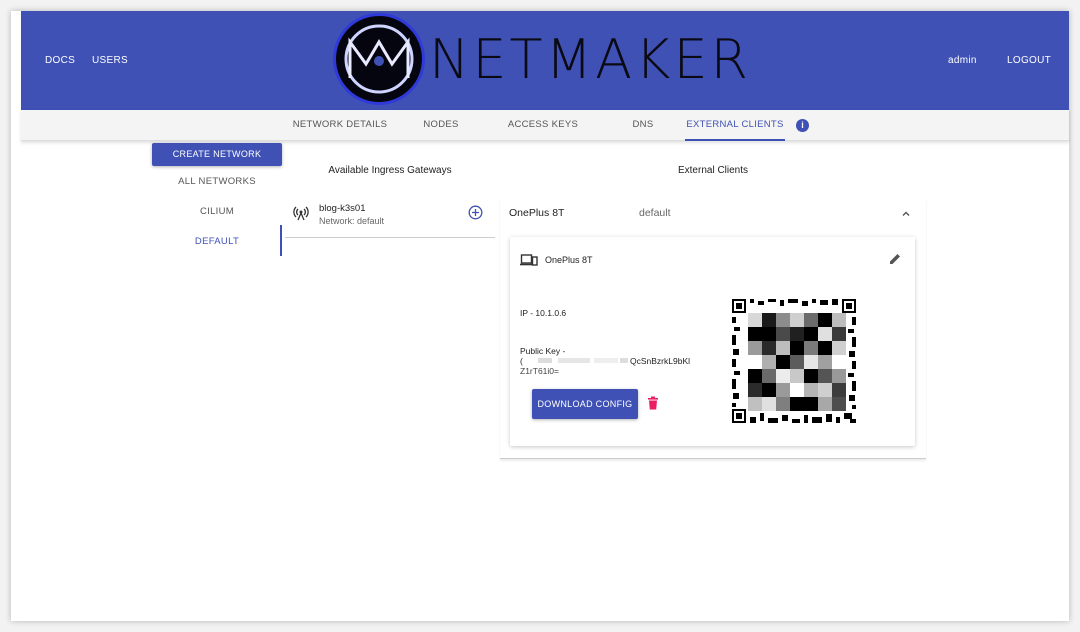 The image size is (1080, 632). Describe the element at coordinates (217, 211) in the screenshot. I see `network-item-cilium: CILIUM` at that location.